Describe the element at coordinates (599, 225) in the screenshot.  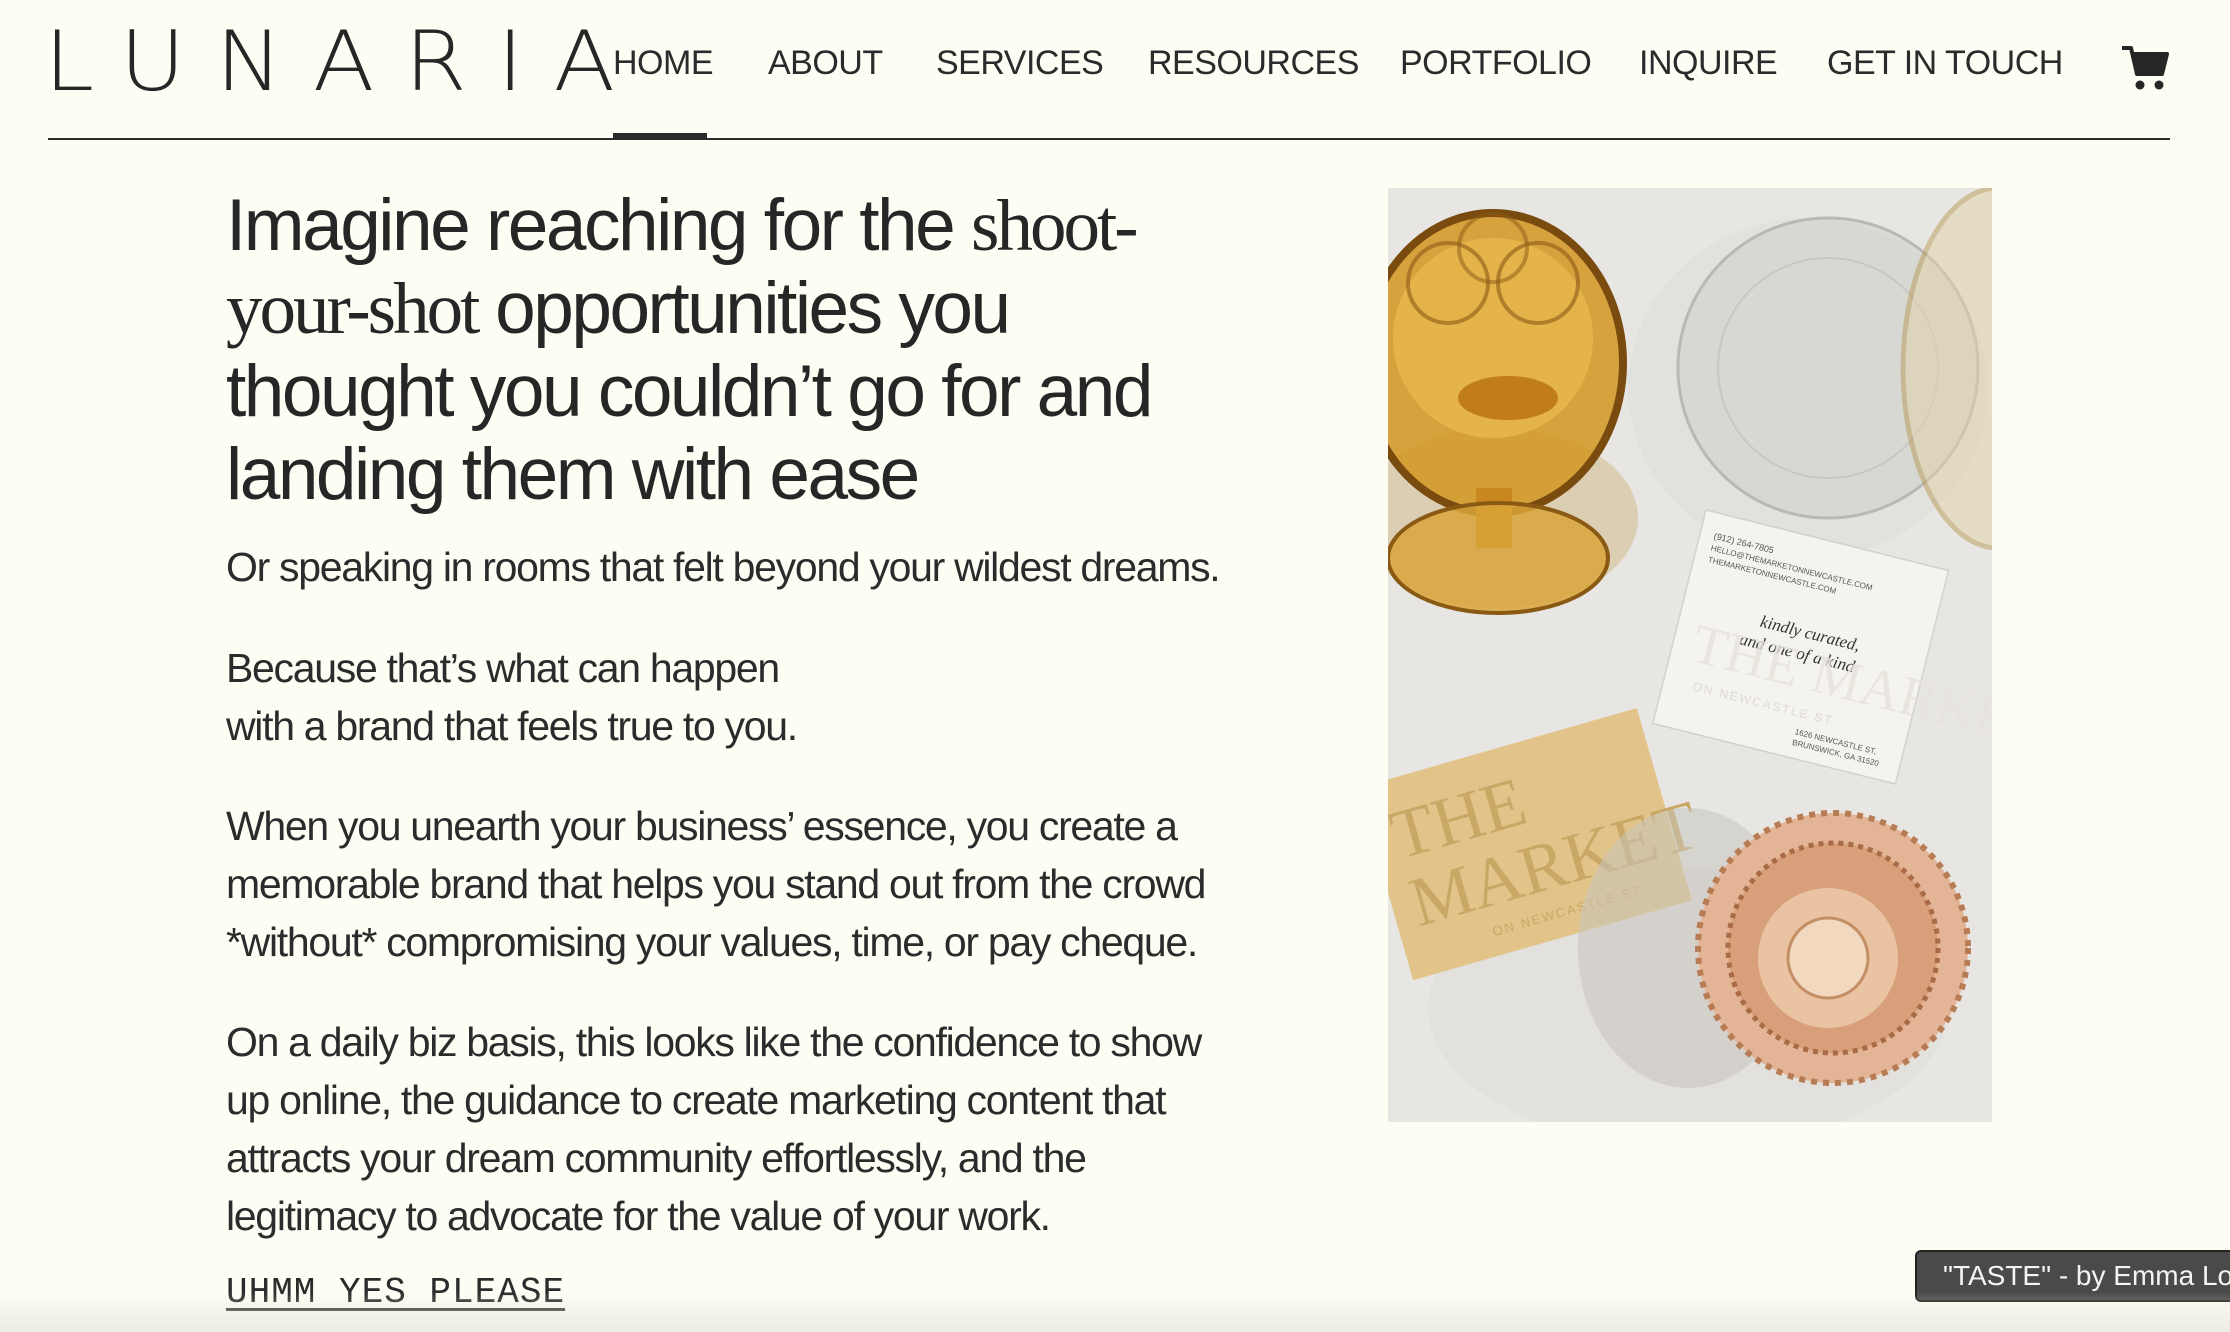
I see `headline-part-1: Imagine reaching for the` at that location.